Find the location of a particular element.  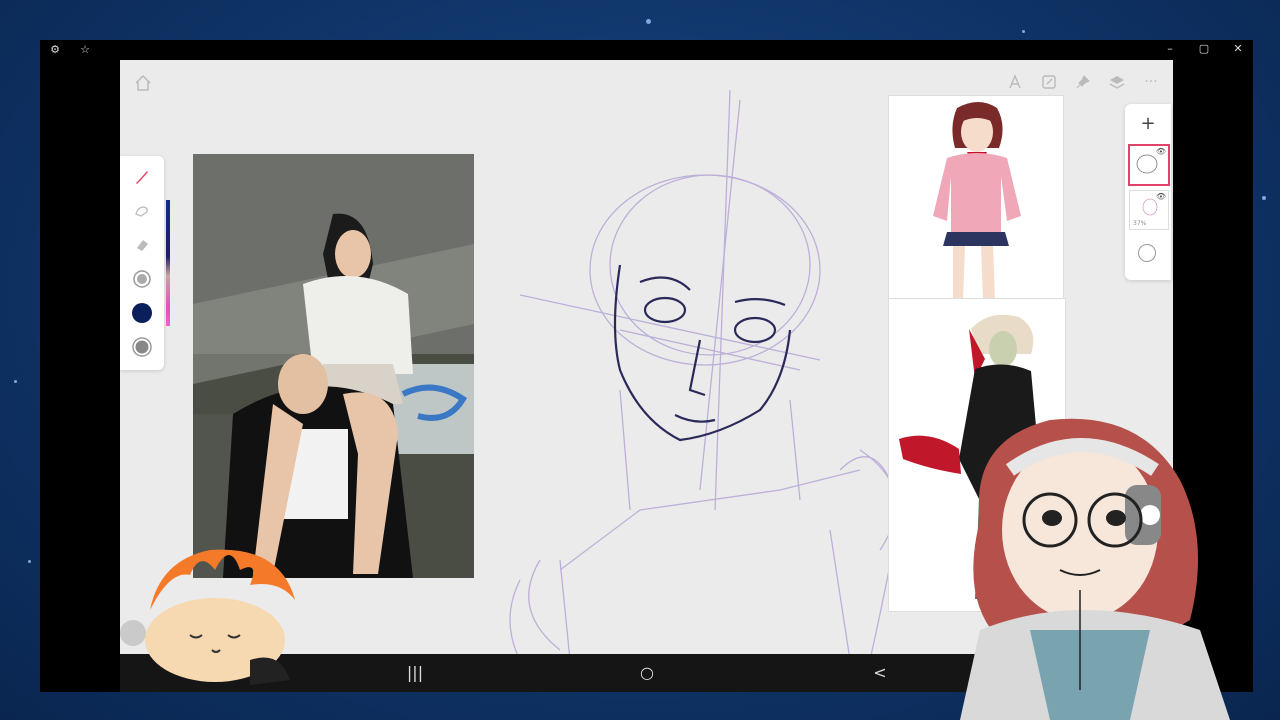

color-slider is located at coordinates (168, 263).